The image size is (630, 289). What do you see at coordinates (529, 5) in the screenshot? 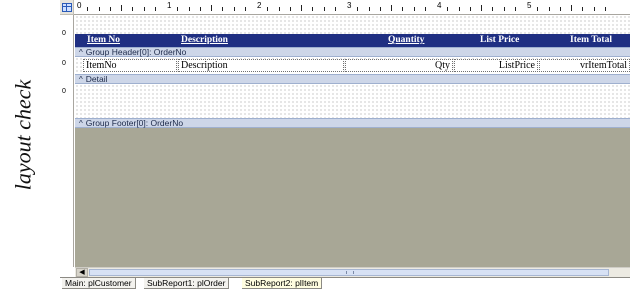
I see `ruler-label-5: 5` at bounding box center [529, 5].